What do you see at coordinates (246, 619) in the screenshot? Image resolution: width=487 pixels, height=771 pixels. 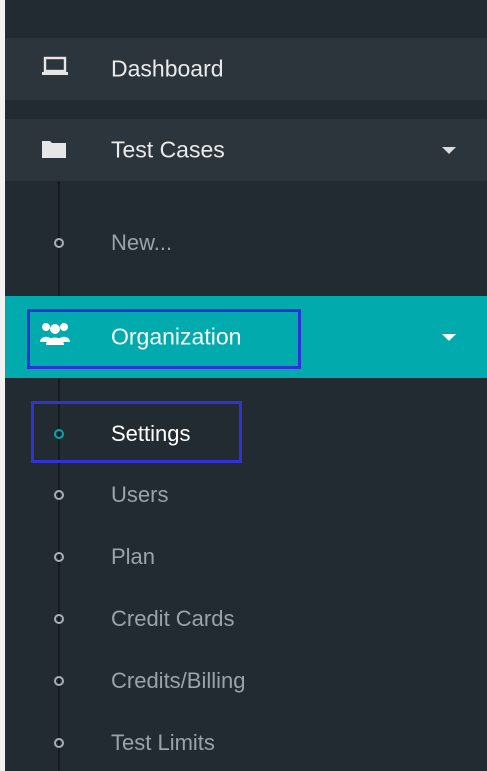 I see `submenu-item-credit-cards: Credit Cards` at bounding box center [246, 619].